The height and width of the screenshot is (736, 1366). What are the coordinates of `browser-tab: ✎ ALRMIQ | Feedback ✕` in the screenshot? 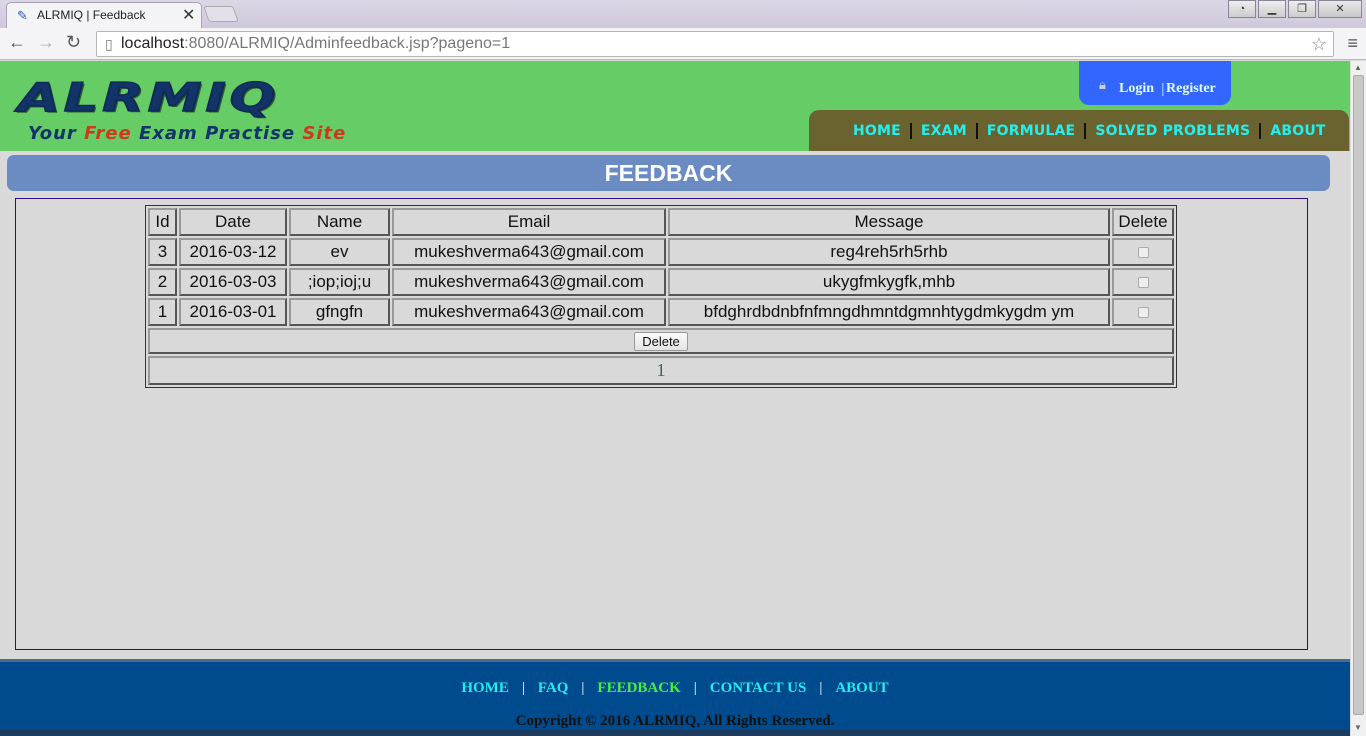 It's located at (104, 15).